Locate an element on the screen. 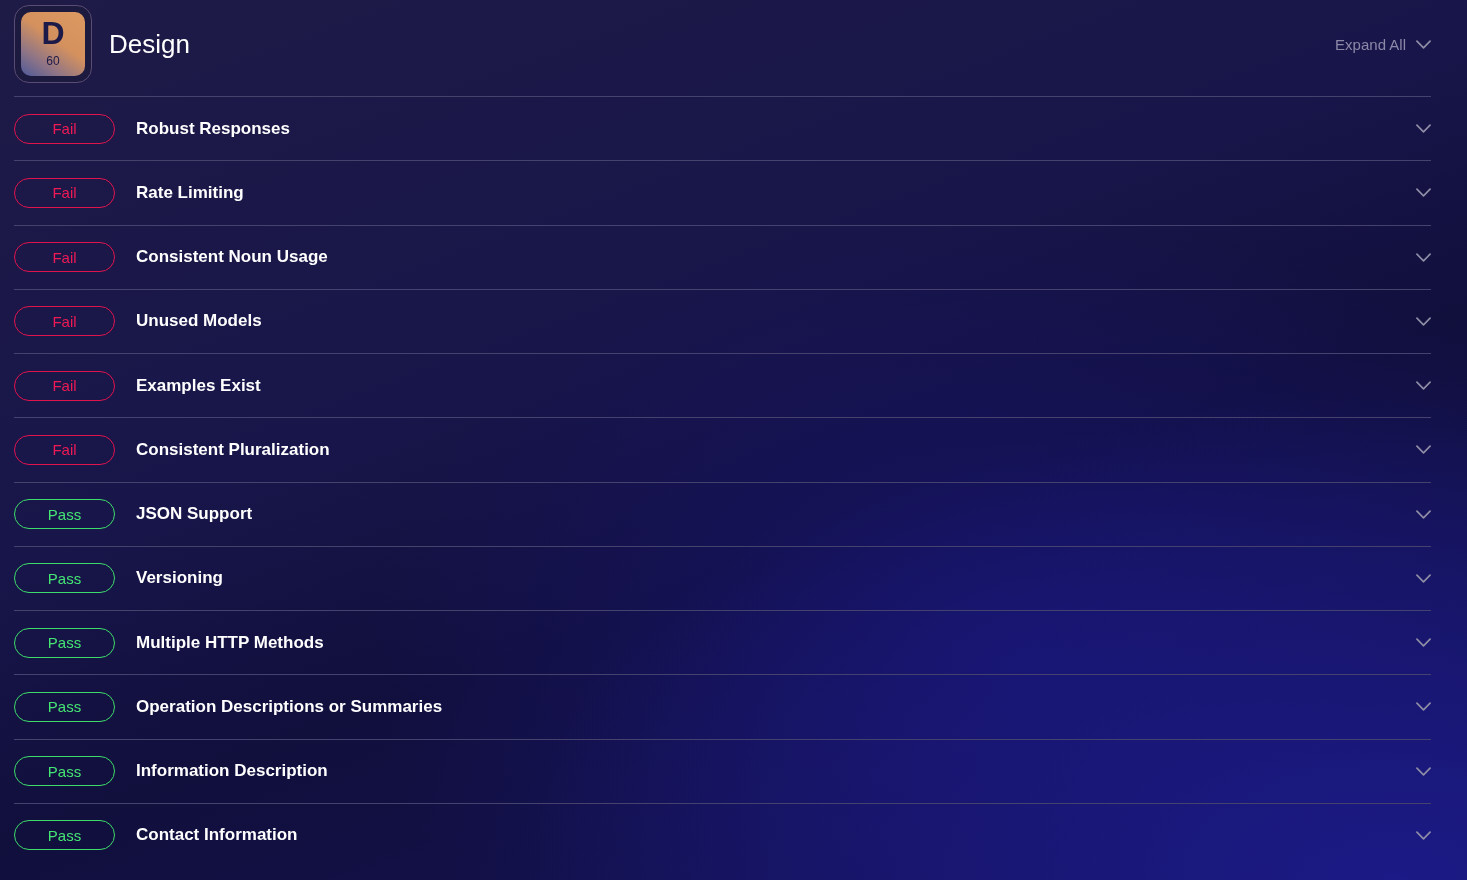 The image size is (1467, 880). expand-all-button: Expand All is located at coordinates (1383, 44).